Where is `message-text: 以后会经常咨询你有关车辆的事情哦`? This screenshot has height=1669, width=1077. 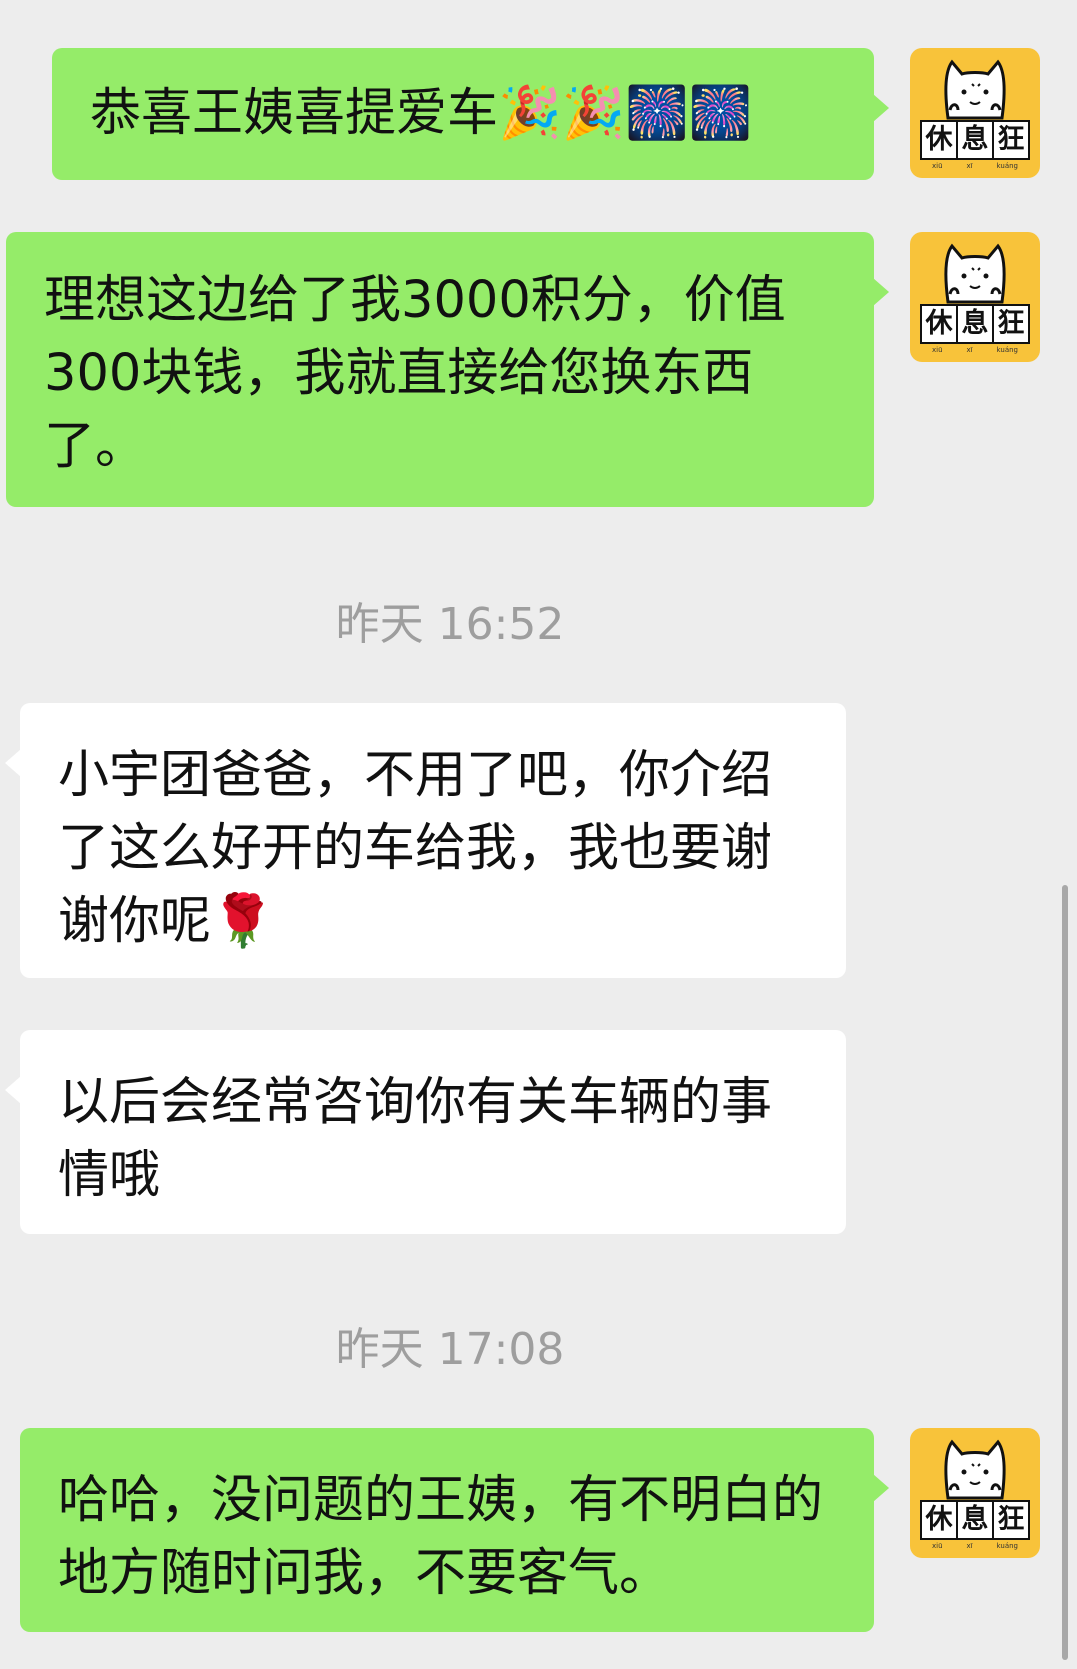 message-text: 以后会经常咨询你有关车辆的事情哦 is located at coordinates (415, 1139).